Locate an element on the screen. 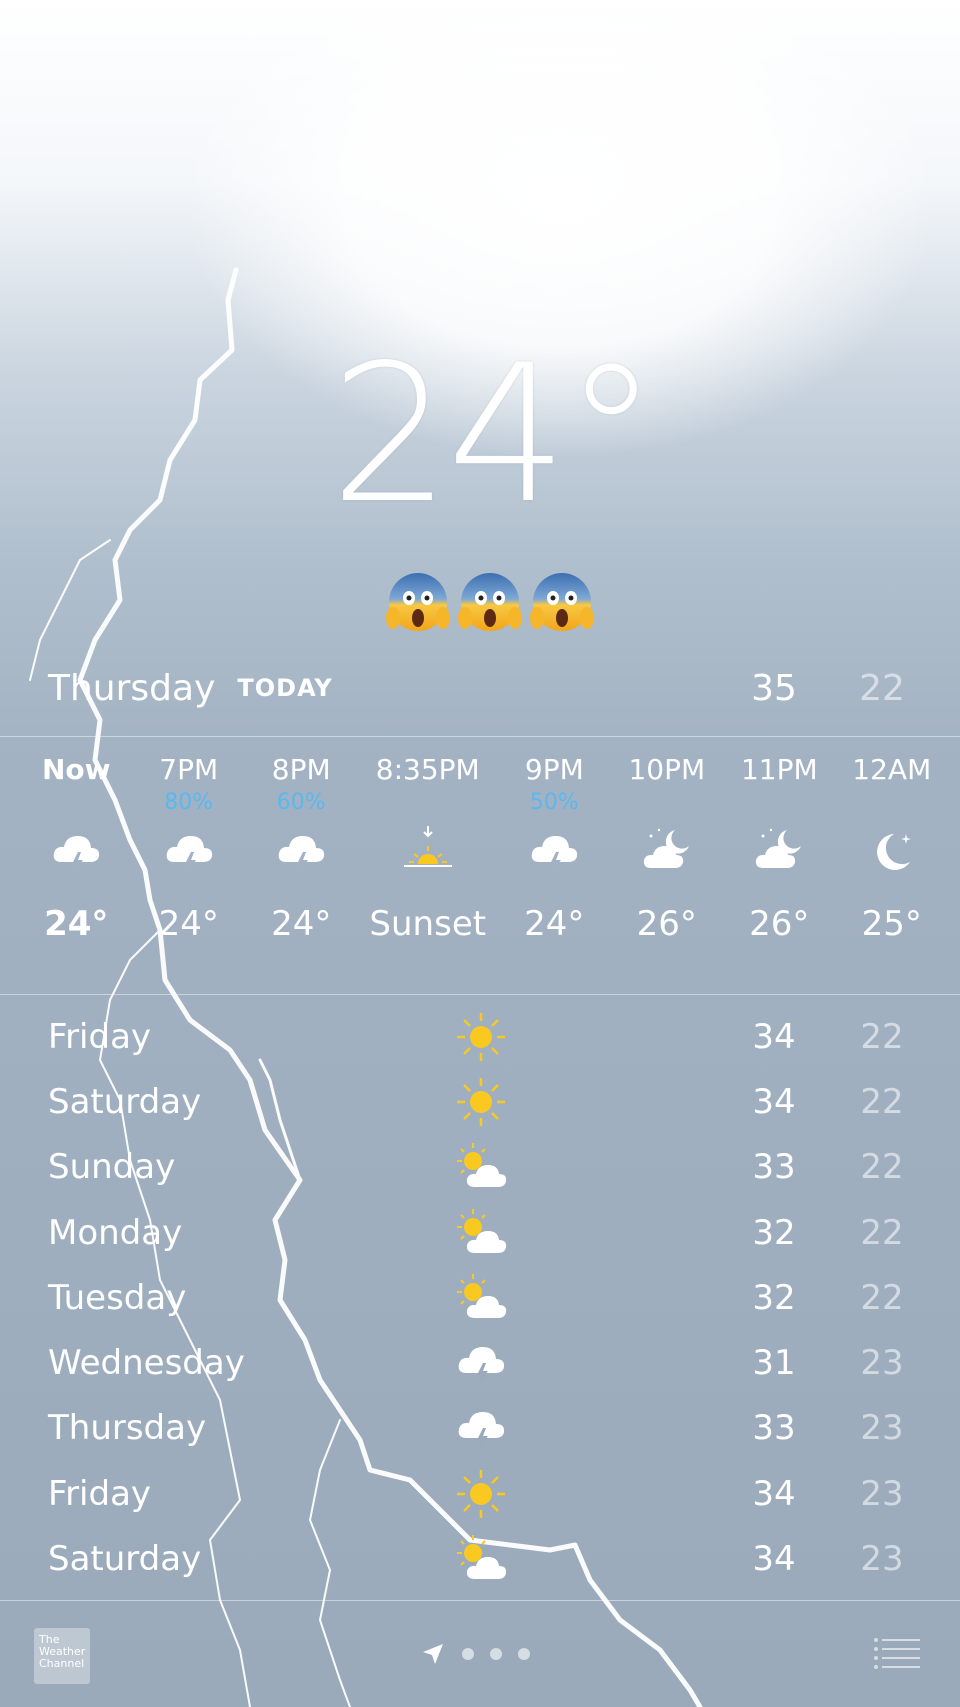  hourly-item: 12AM 25° is located at coordinates (892, 862).